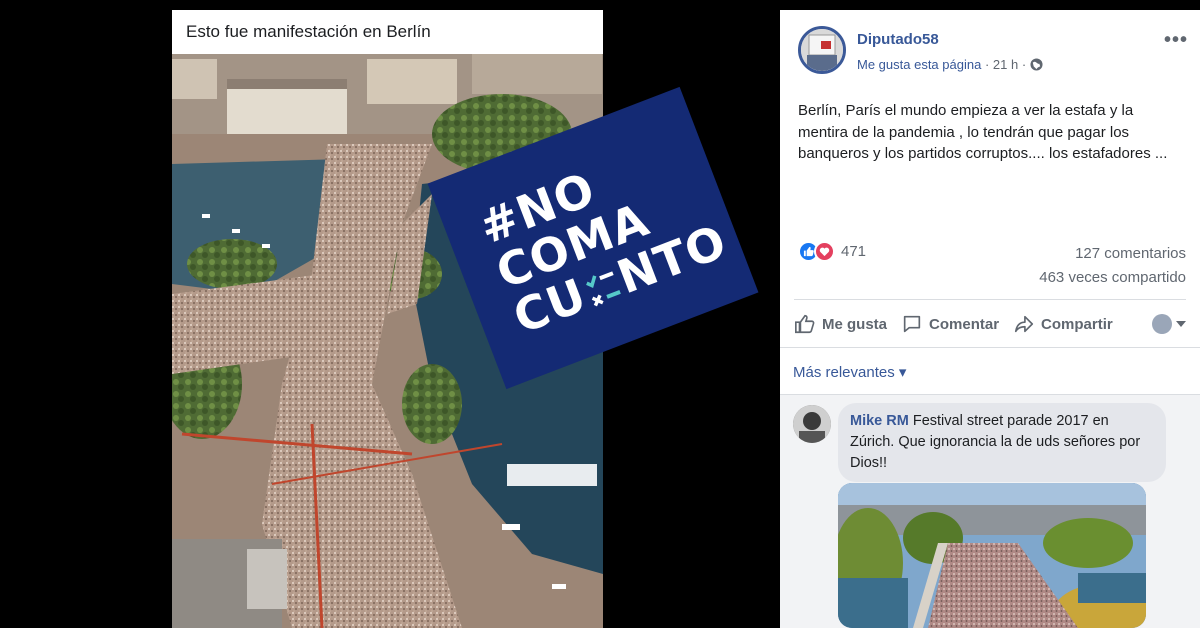  Describe the element at coordinates (1024, 324) in the screenshot. I see `share-arrow-icon` at that location.